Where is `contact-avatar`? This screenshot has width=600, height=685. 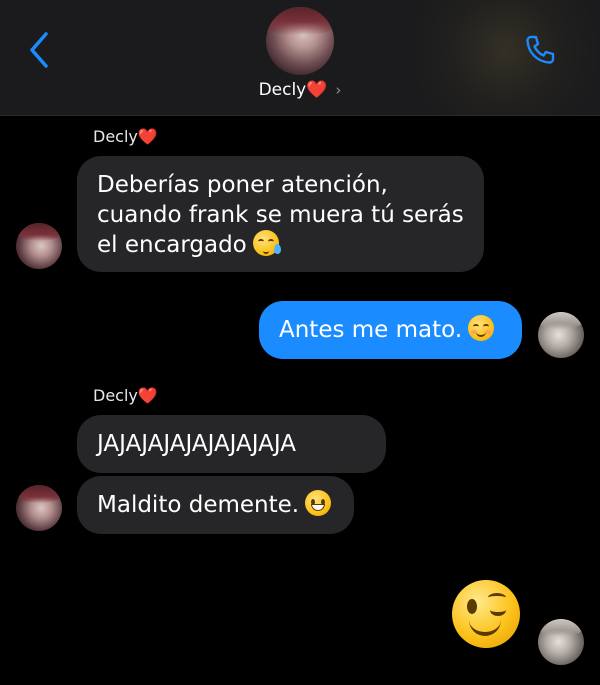 contact-avatar is located at coordinates (300, 41).